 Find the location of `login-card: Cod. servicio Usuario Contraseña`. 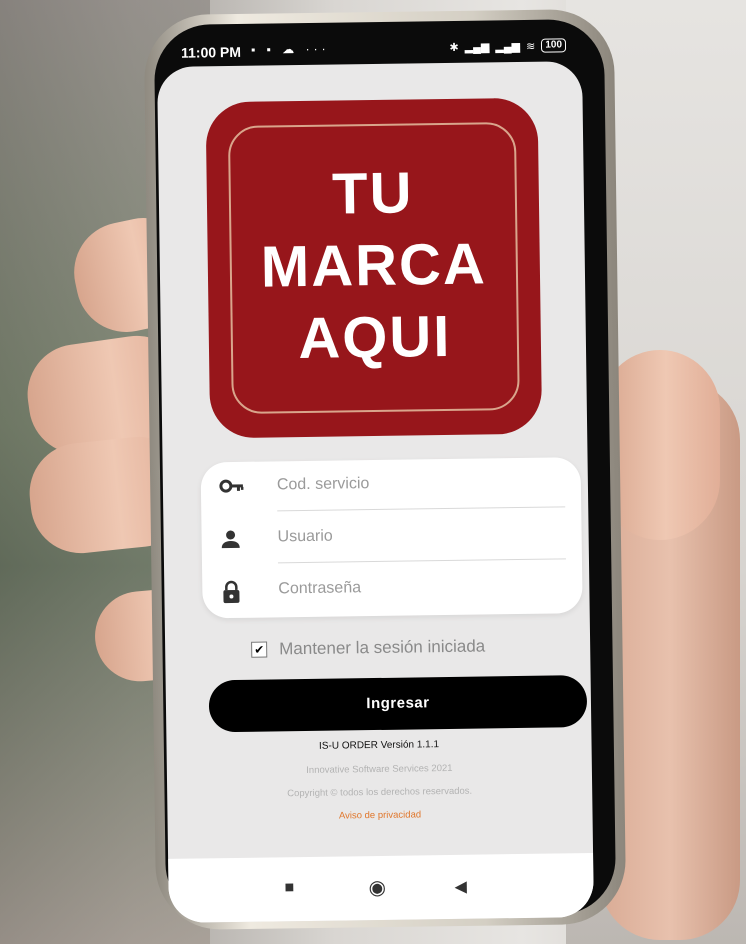

login-card: Cod. servicio Usuario Contraseña is located at coordinates (391, 538).